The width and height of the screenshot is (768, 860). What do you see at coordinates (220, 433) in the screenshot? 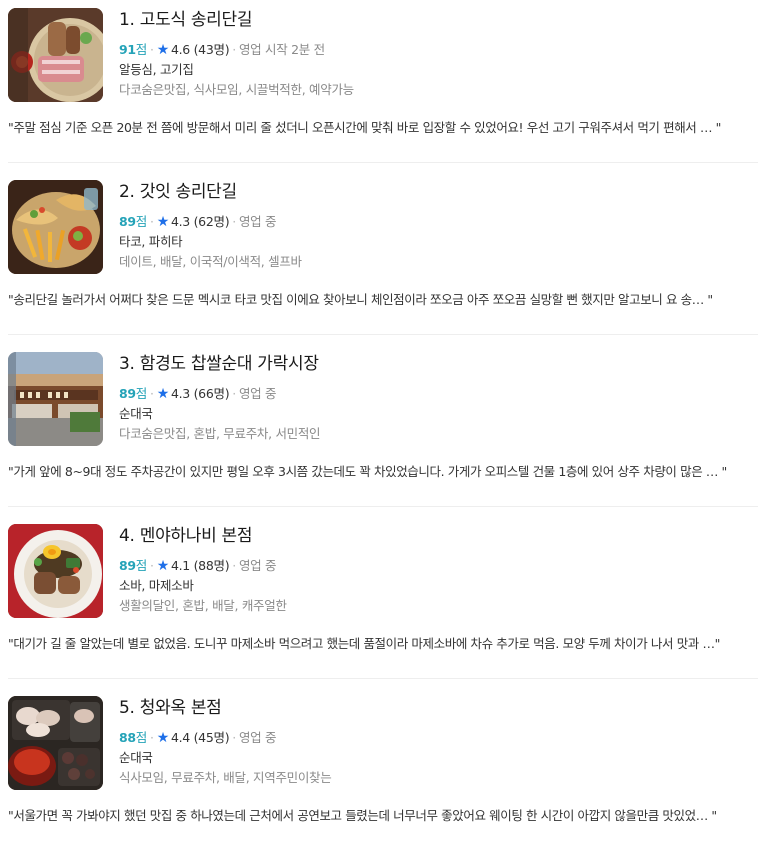
I see `restaurant-tags: 다코숨은맛집, 혼밥, 무료주차, 서민적인` at bounding box center [220, 433].